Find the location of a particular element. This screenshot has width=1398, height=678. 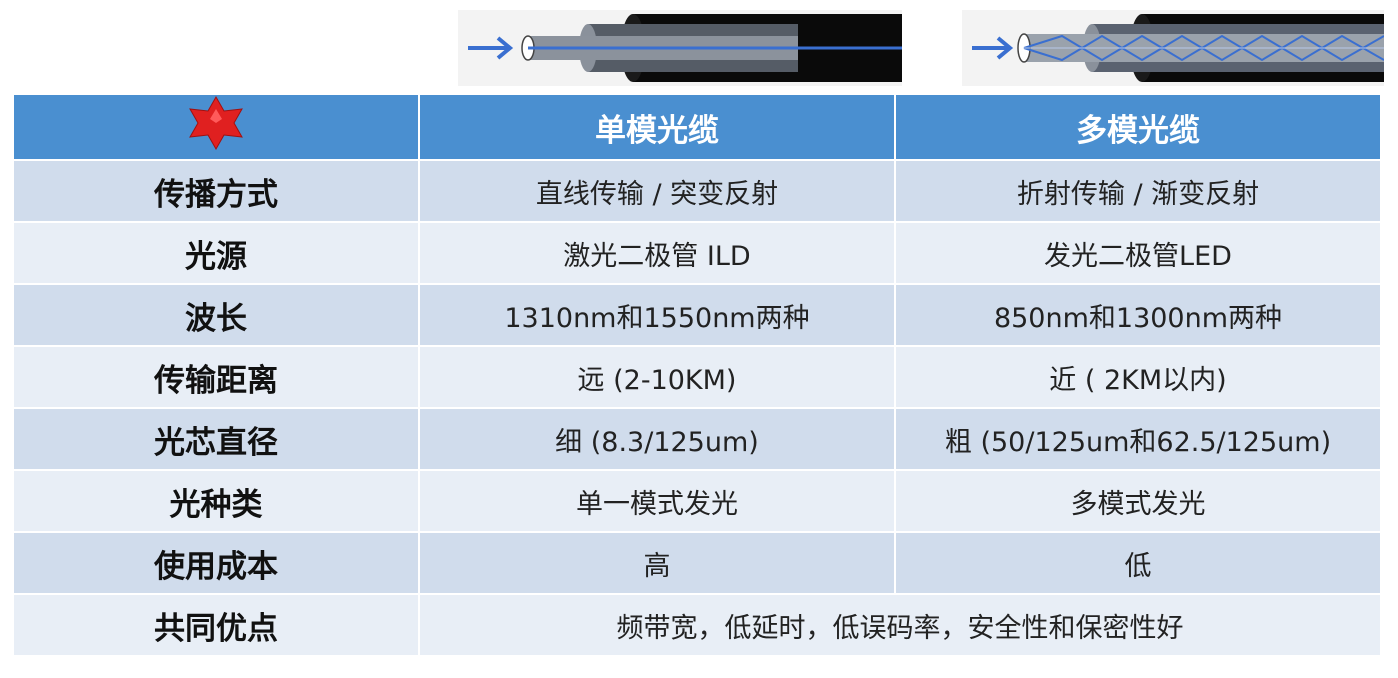

single-mode-value: 激光二极管 ILD is located at coordinates (658, 254).